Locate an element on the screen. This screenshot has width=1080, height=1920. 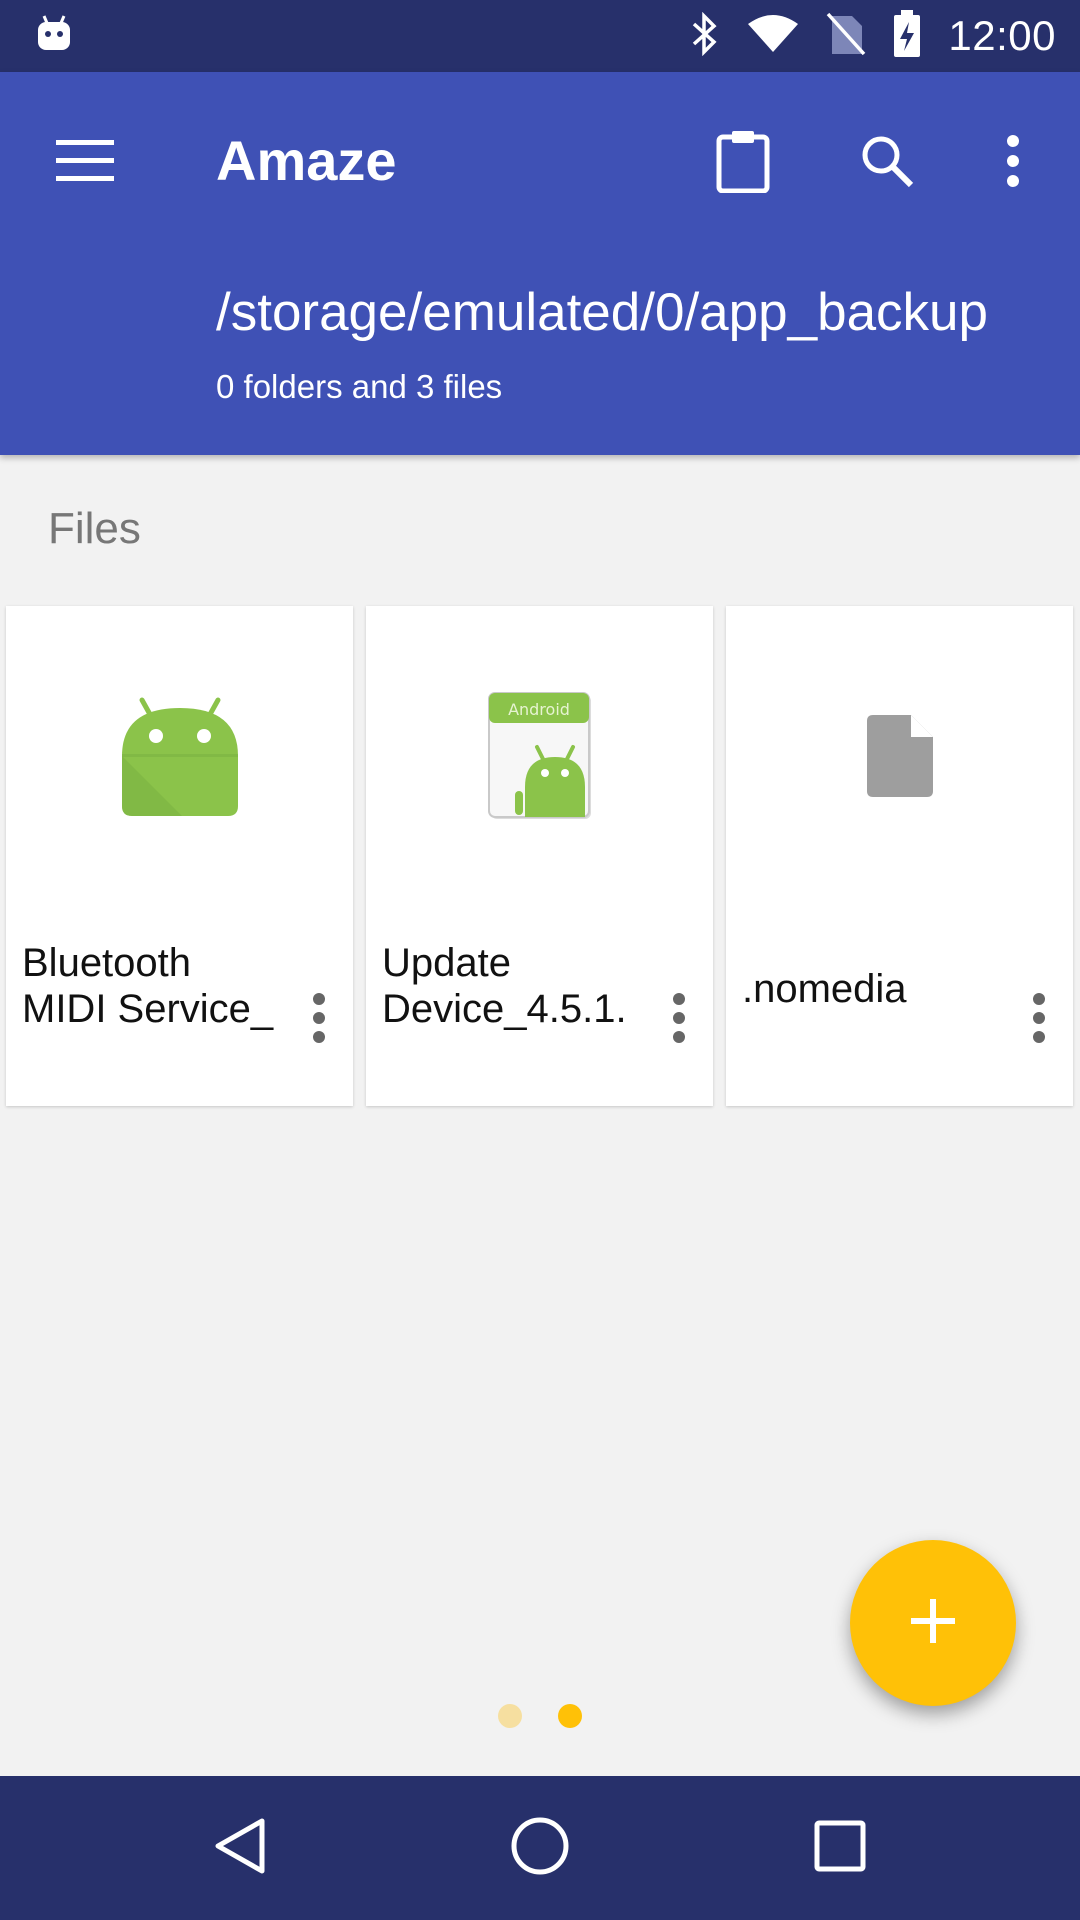
svg-text: Android is located at coordinates (539, 709).